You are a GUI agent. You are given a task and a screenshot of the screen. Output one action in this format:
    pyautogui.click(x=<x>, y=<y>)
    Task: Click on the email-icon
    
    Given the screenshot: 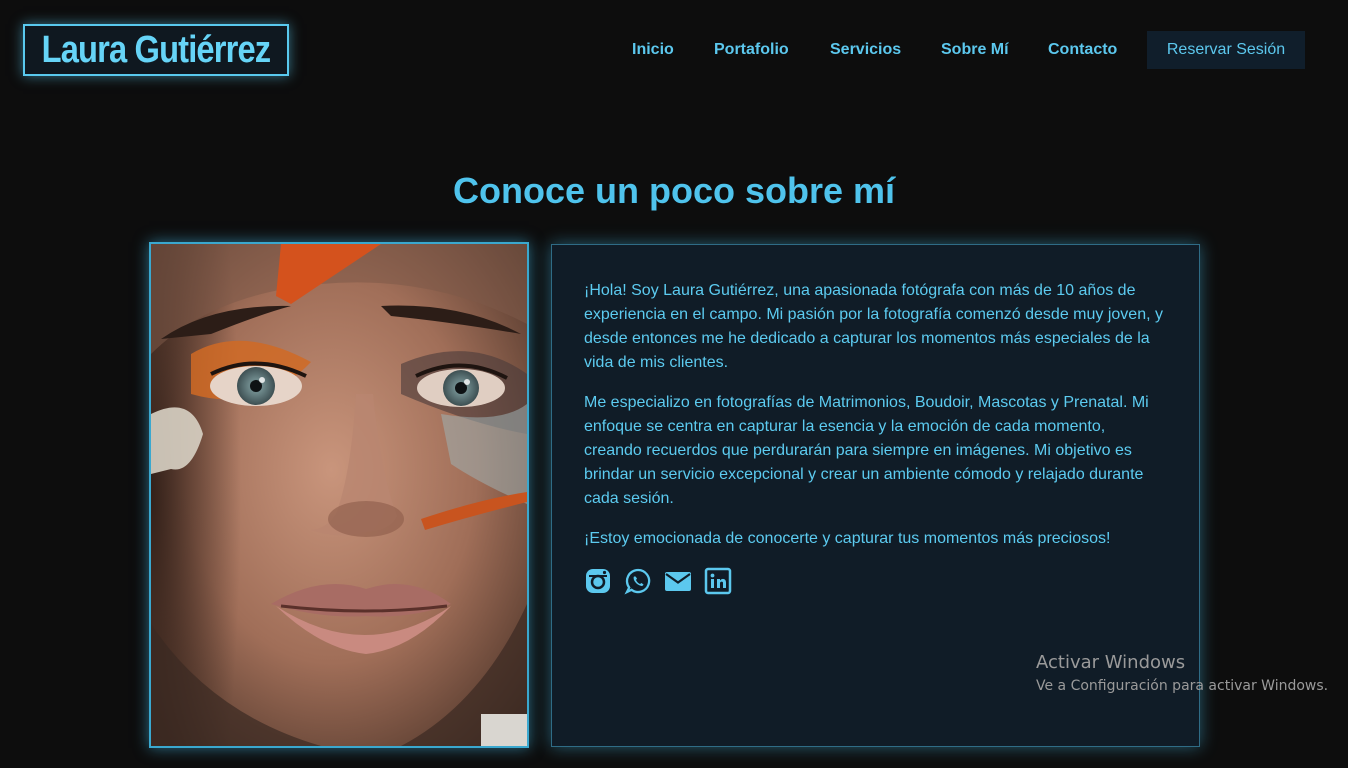 What is the action you would take?
    pyautogui.click(x=678, y=581)
    